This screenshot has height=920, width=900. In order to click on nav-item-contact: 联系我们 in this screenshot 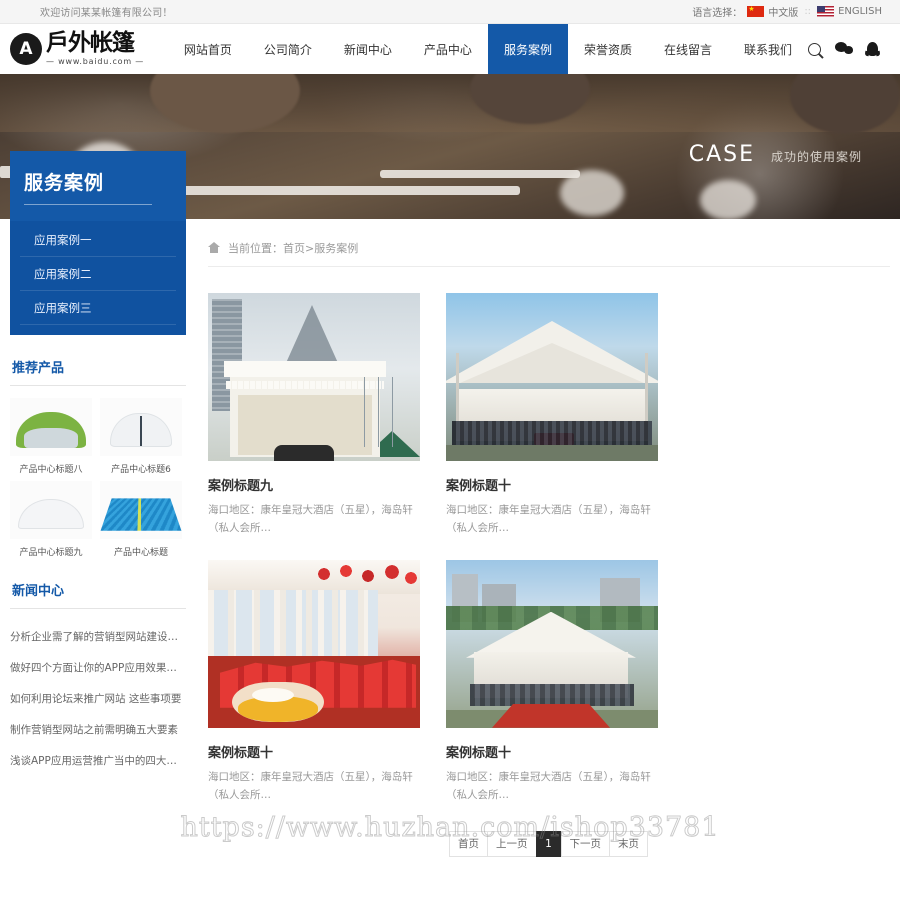, I will do `click(768, 49)`.